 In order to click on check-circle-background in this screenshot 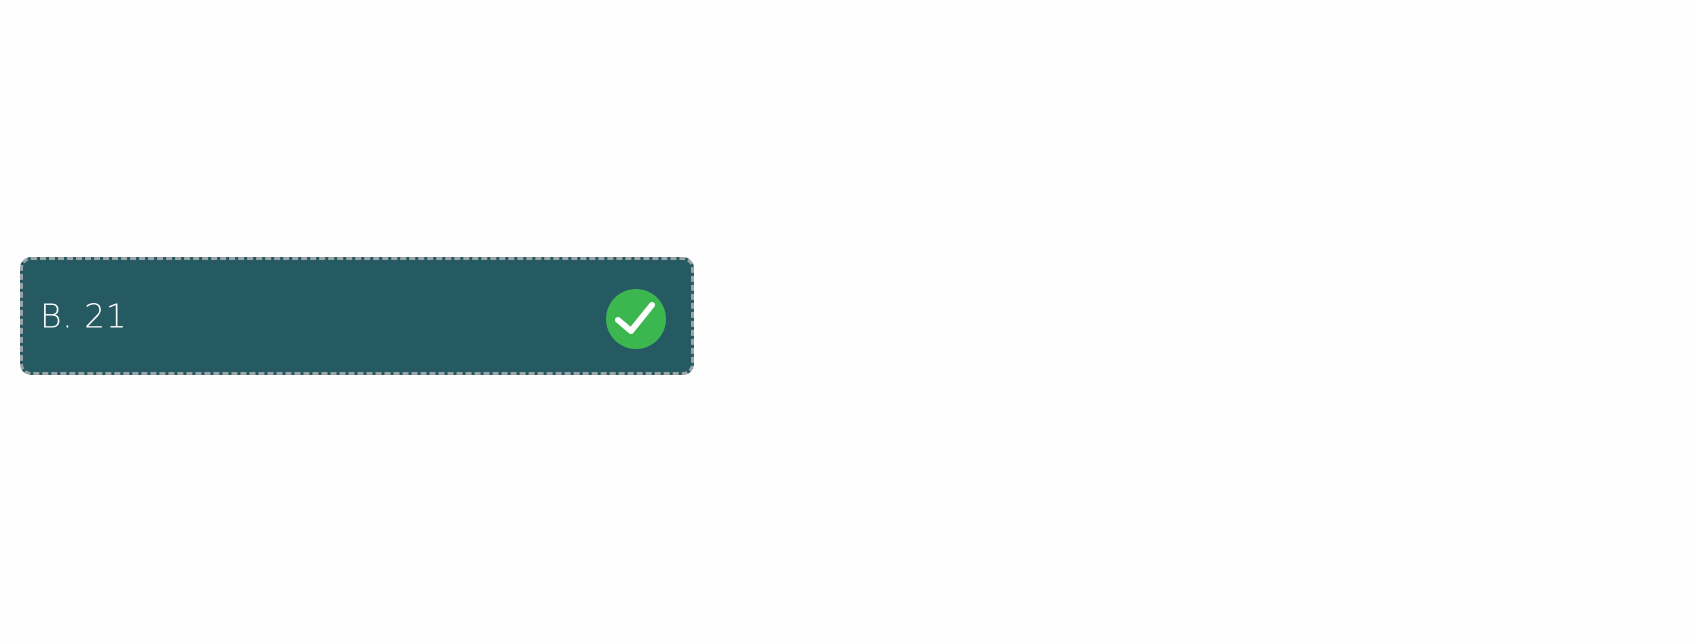, I will do `click(636, 319)`.